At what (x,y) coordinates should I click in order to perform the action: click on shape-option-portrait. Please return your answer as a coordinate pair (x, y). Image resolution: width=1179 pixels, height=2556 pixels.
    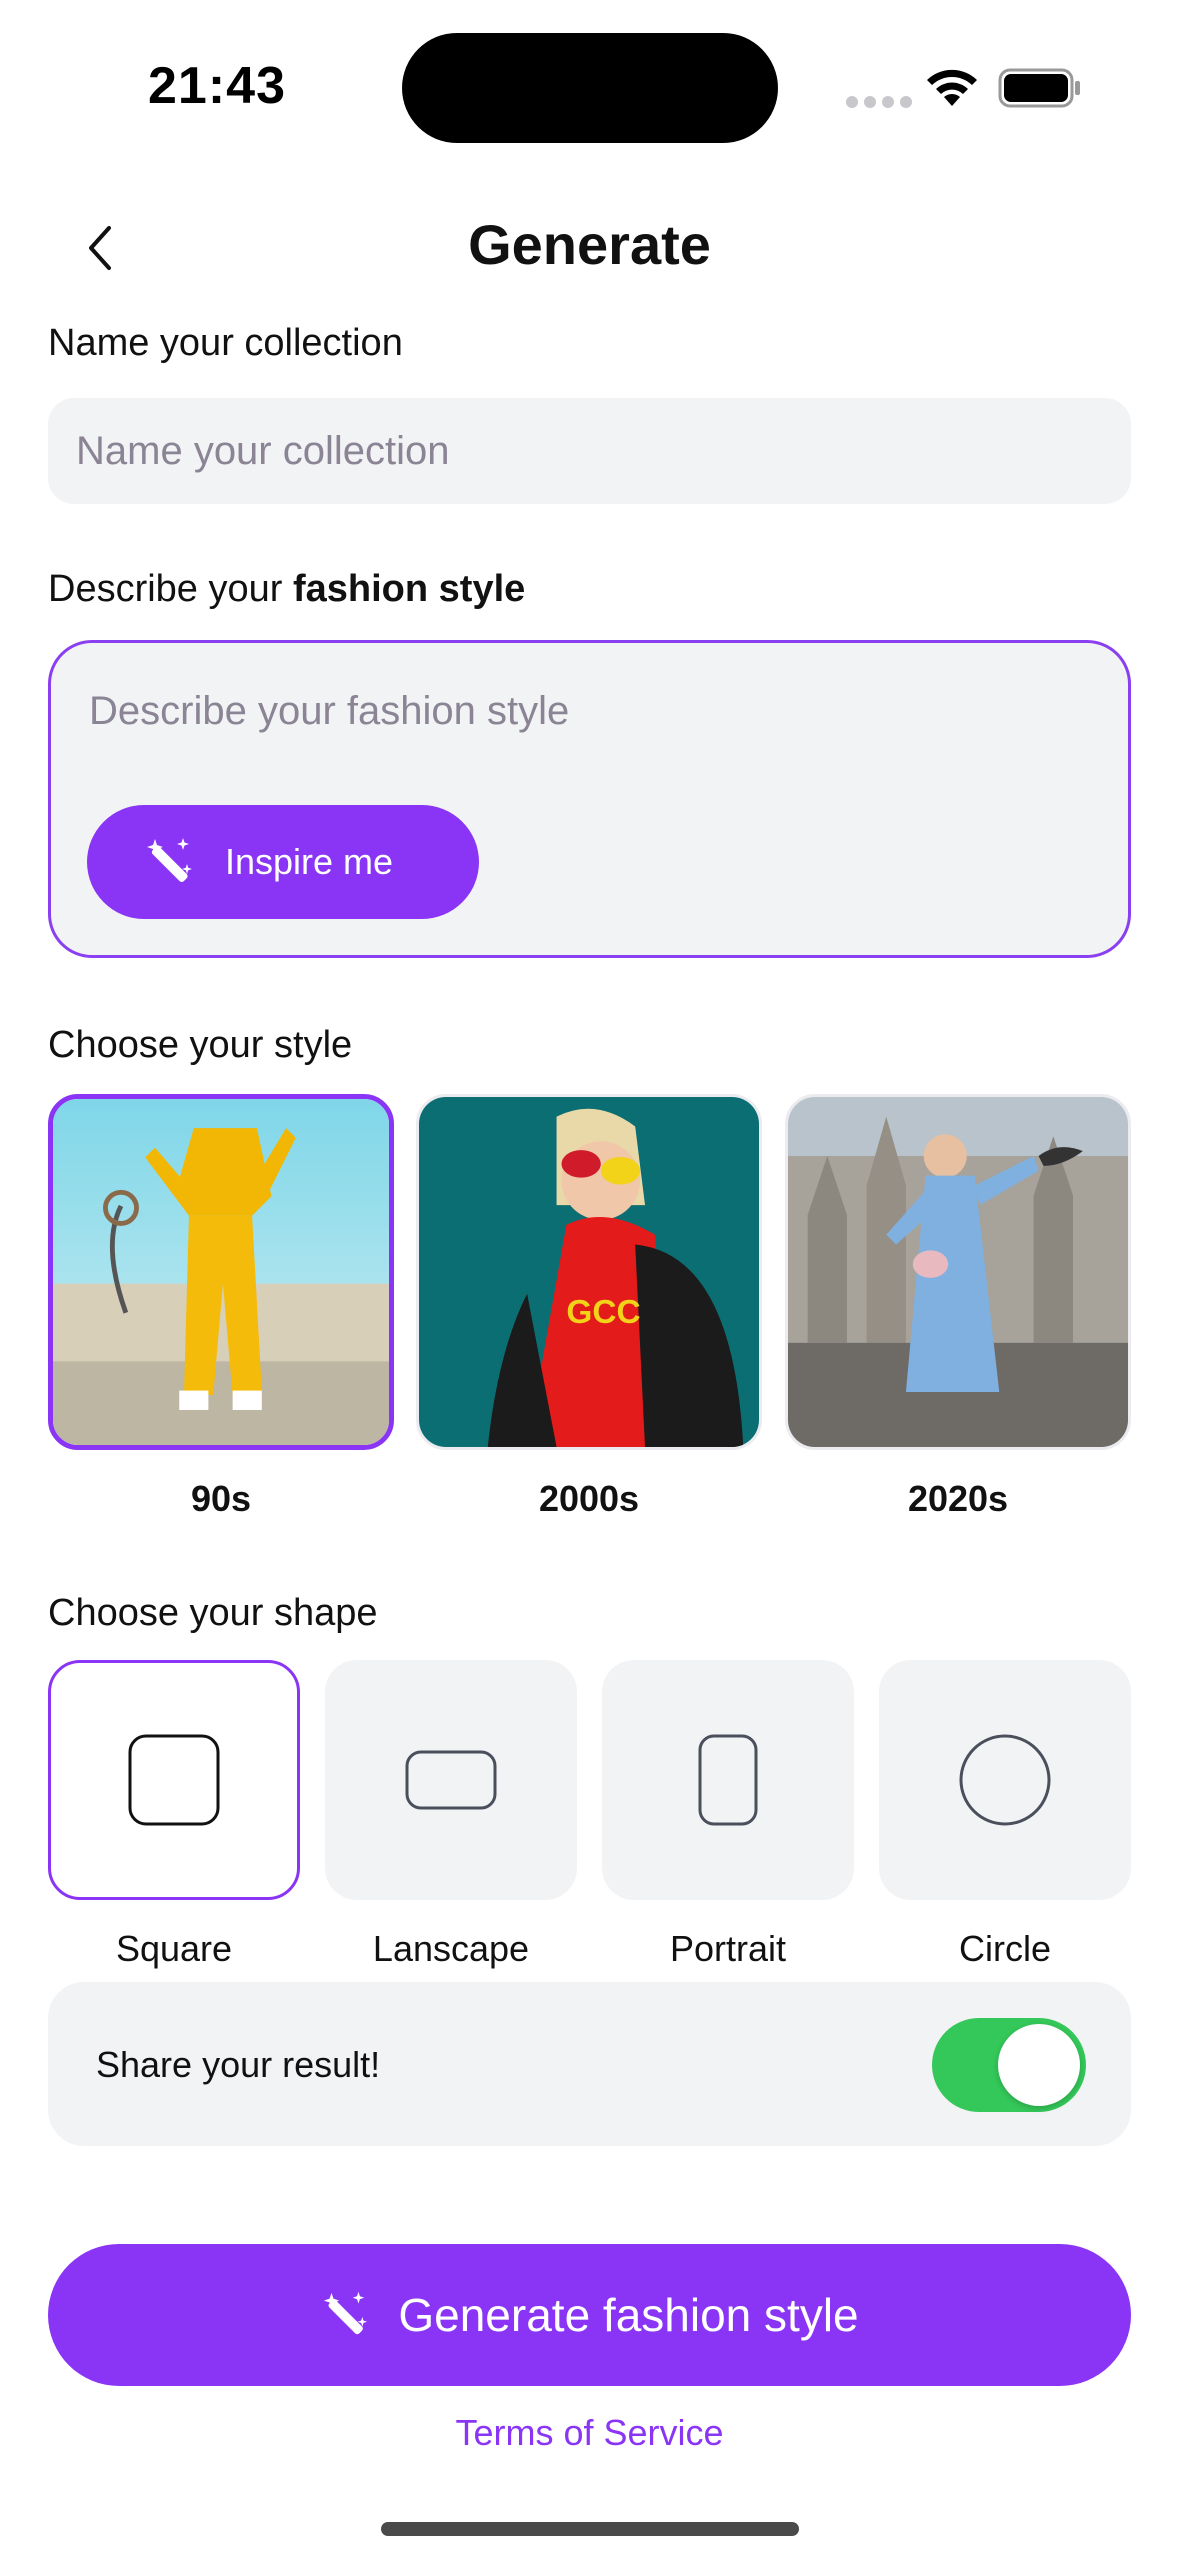
    Looking at the image, I should click on (728, 1780).